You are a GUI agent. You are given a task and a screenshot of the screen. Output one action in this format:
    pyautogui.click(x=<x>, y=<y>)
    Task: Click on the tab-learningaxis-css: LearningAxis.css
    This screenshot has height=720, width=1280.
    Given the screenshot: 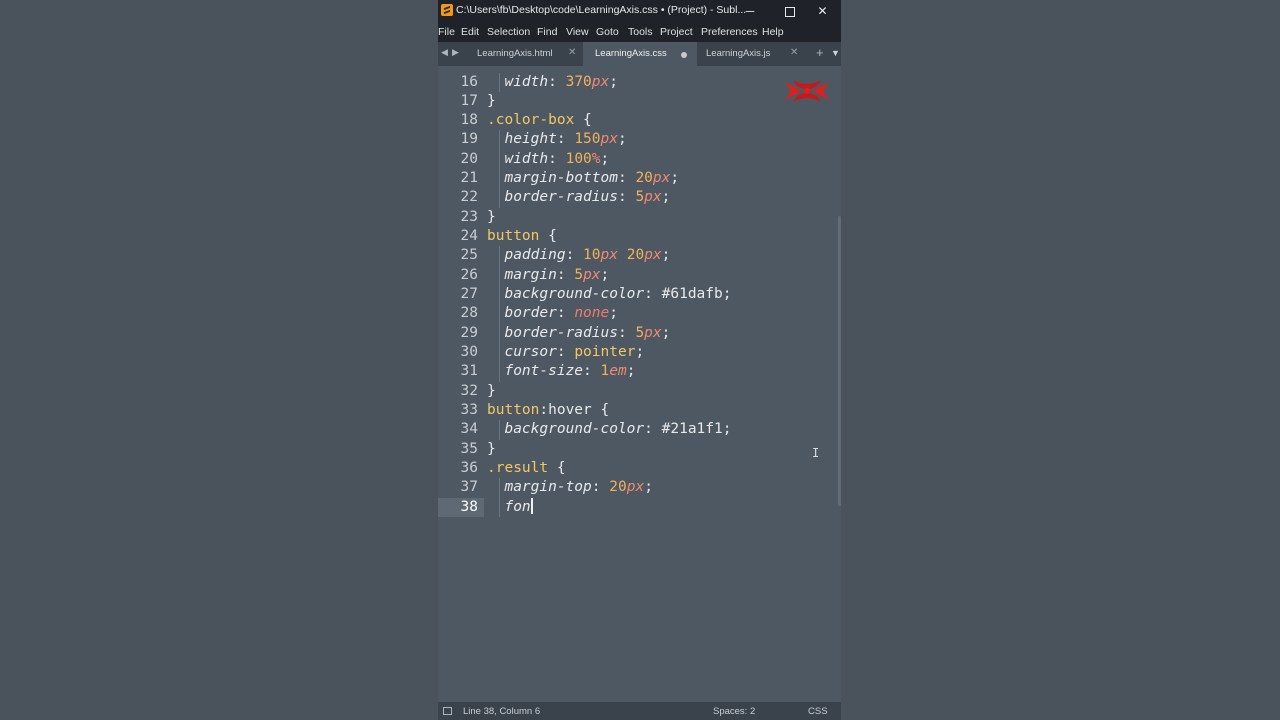 What is the action you would take?
    pyautogui.click(x=640, y=54)
    